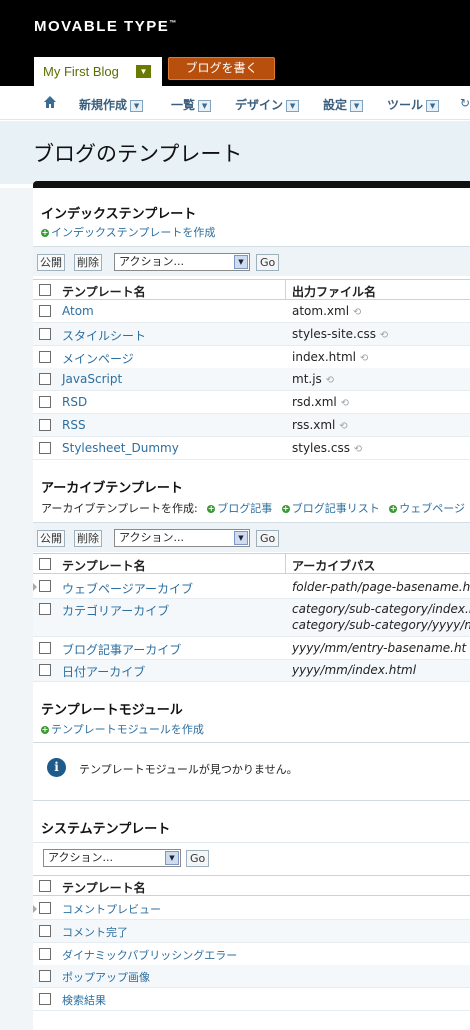  Describe the element at coordinates (330, 508) in the screenshot. I see `create-entry-list-archive-link: + ブログ記事リスト` at that location.